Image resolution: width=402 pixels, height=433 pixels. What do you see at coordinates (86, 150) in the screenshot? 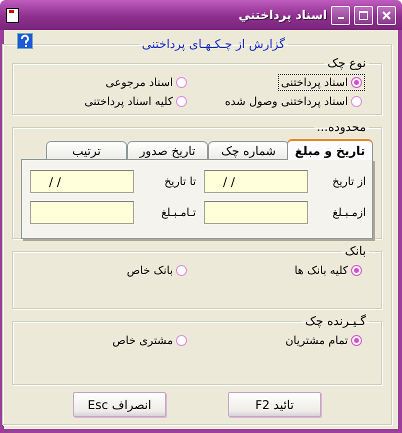
I see `tab: ترتیب` at bounding box center [86, 150].